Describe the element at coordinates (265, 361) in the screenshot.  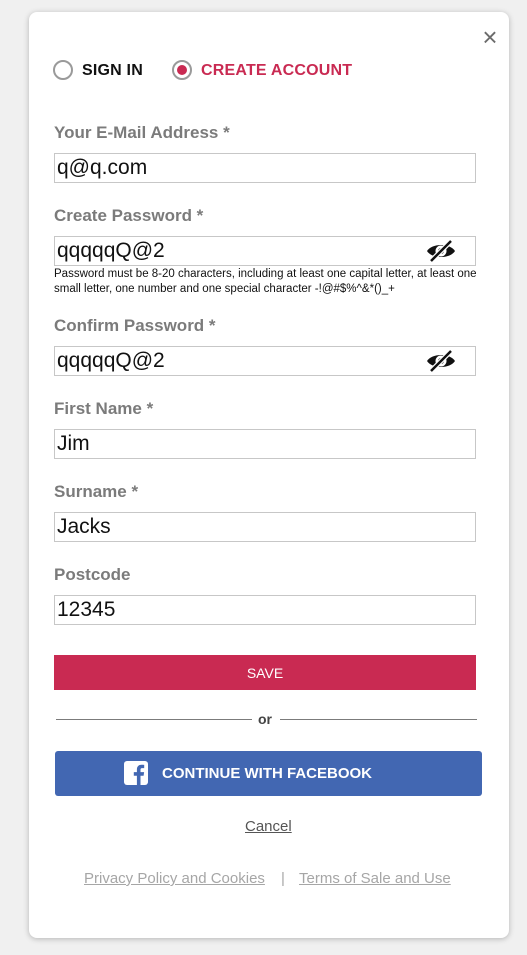
I see `confirm-password-field` at that location.